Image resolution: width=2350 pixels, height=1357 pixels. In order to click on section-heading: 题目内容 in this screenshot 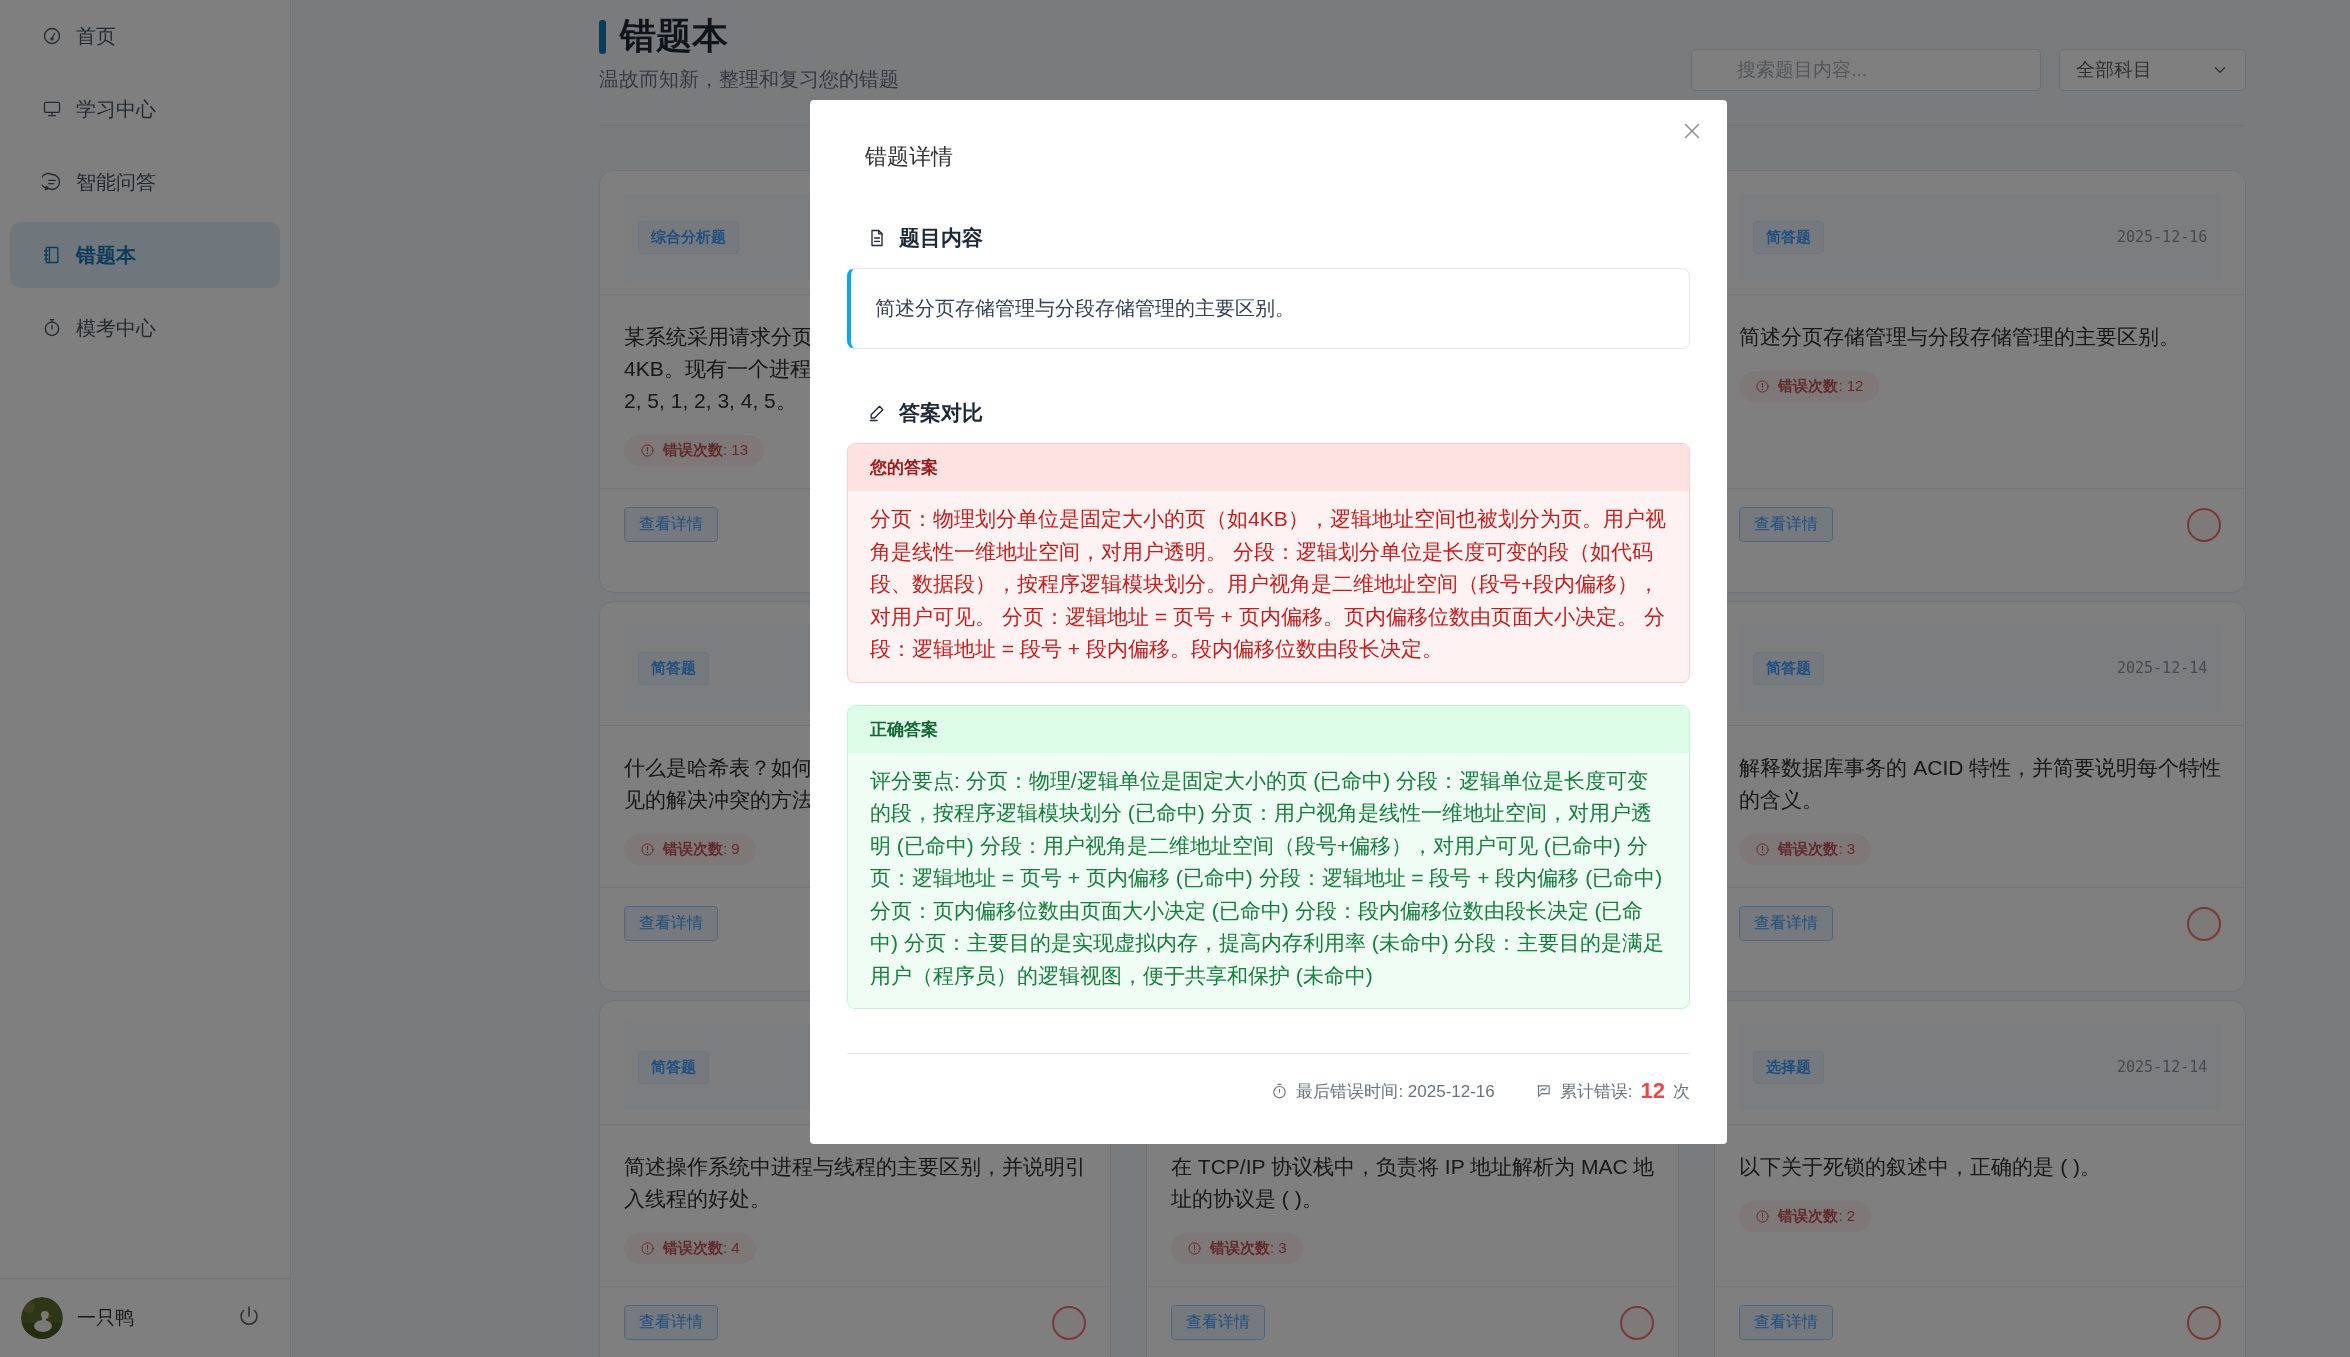, I will do `click(941, 238)`.